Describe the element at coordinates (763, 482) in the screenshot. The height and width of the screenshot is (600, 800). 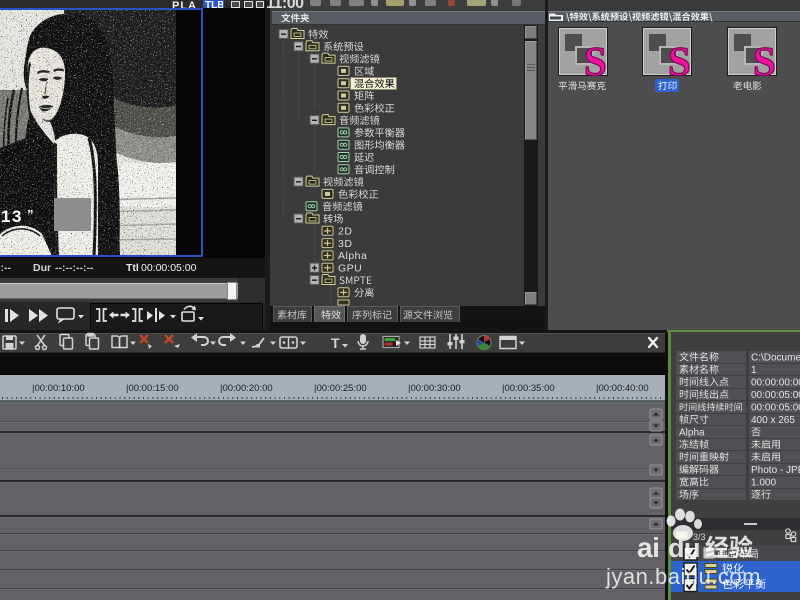
I see `svg-text: 1.000` at that location.